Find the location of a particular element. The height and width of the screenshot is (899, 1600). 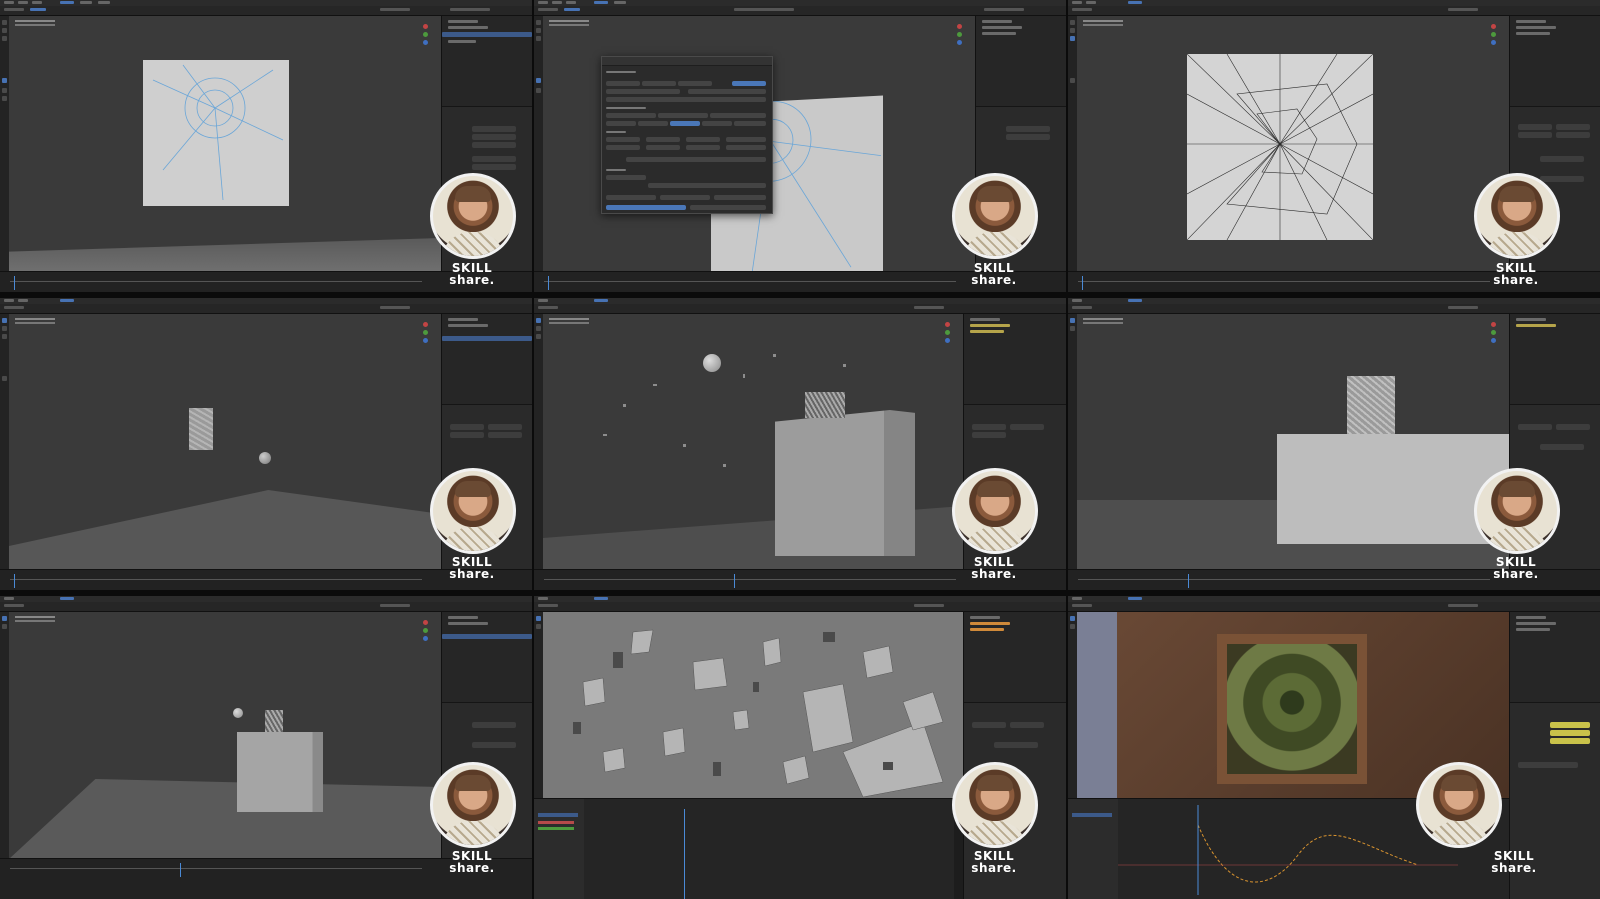

wall-side is located at coordinates (1097, 705).